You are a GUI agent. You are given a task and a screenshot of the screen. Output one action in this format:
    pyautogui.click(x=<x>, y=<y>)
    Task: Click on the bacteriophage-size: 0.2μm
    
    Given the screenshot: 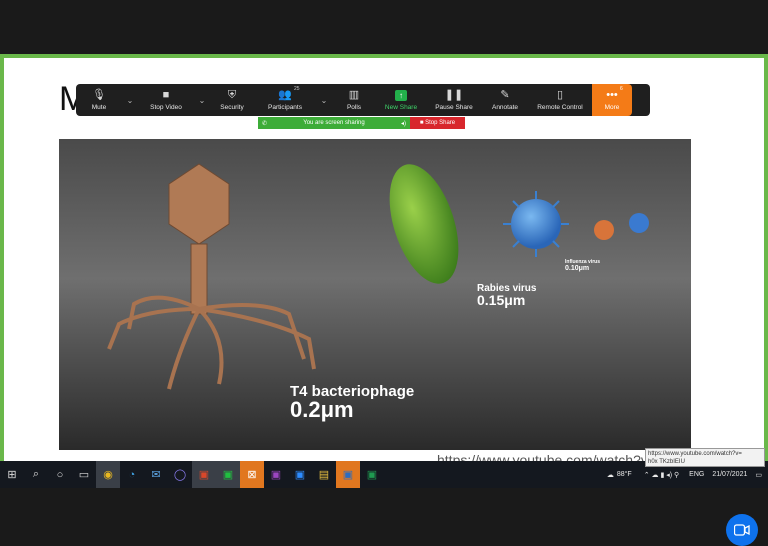 What is the action you would take?
    pyautogui.click(x=322, y=409)
    